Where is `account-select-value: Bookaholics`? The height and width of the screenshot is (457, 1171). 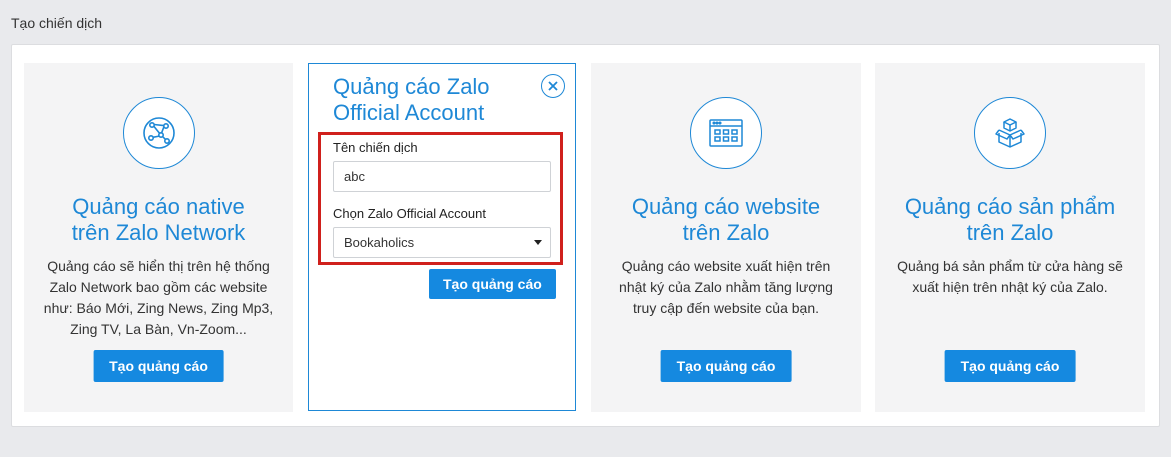
account-select-value: Bookaholics is located at coordinates (379, 242).